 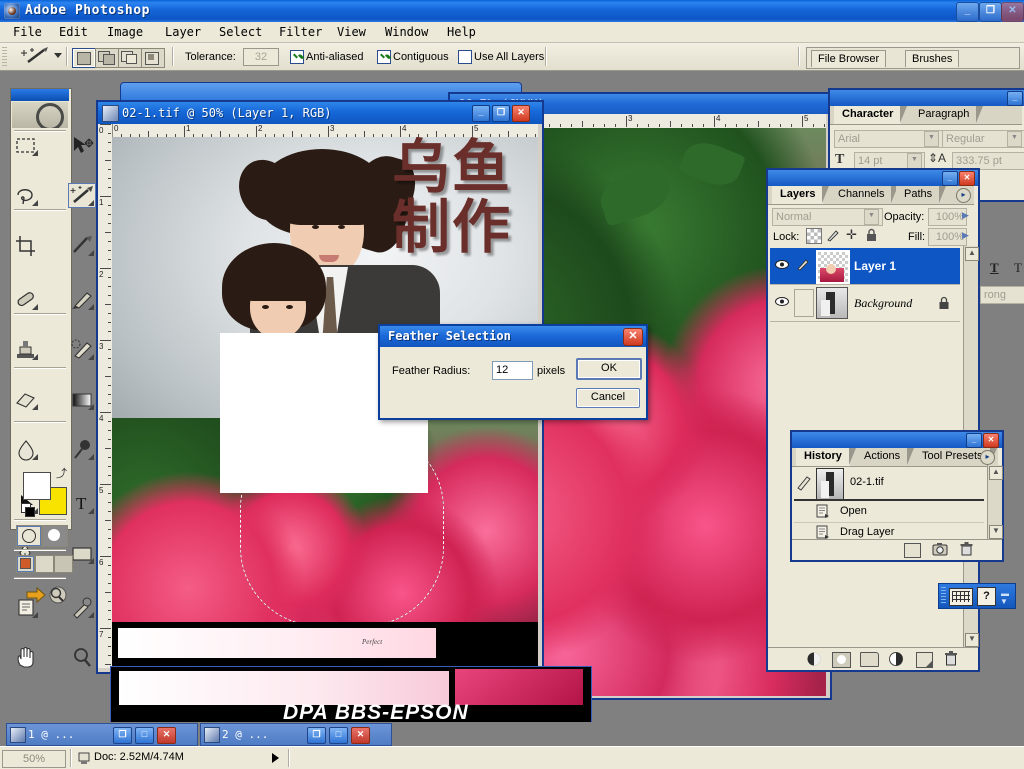 What do you see at coordinates (38, 56) in the screenshot?
I see `current-tool-button` at bounding box center [38, 56].